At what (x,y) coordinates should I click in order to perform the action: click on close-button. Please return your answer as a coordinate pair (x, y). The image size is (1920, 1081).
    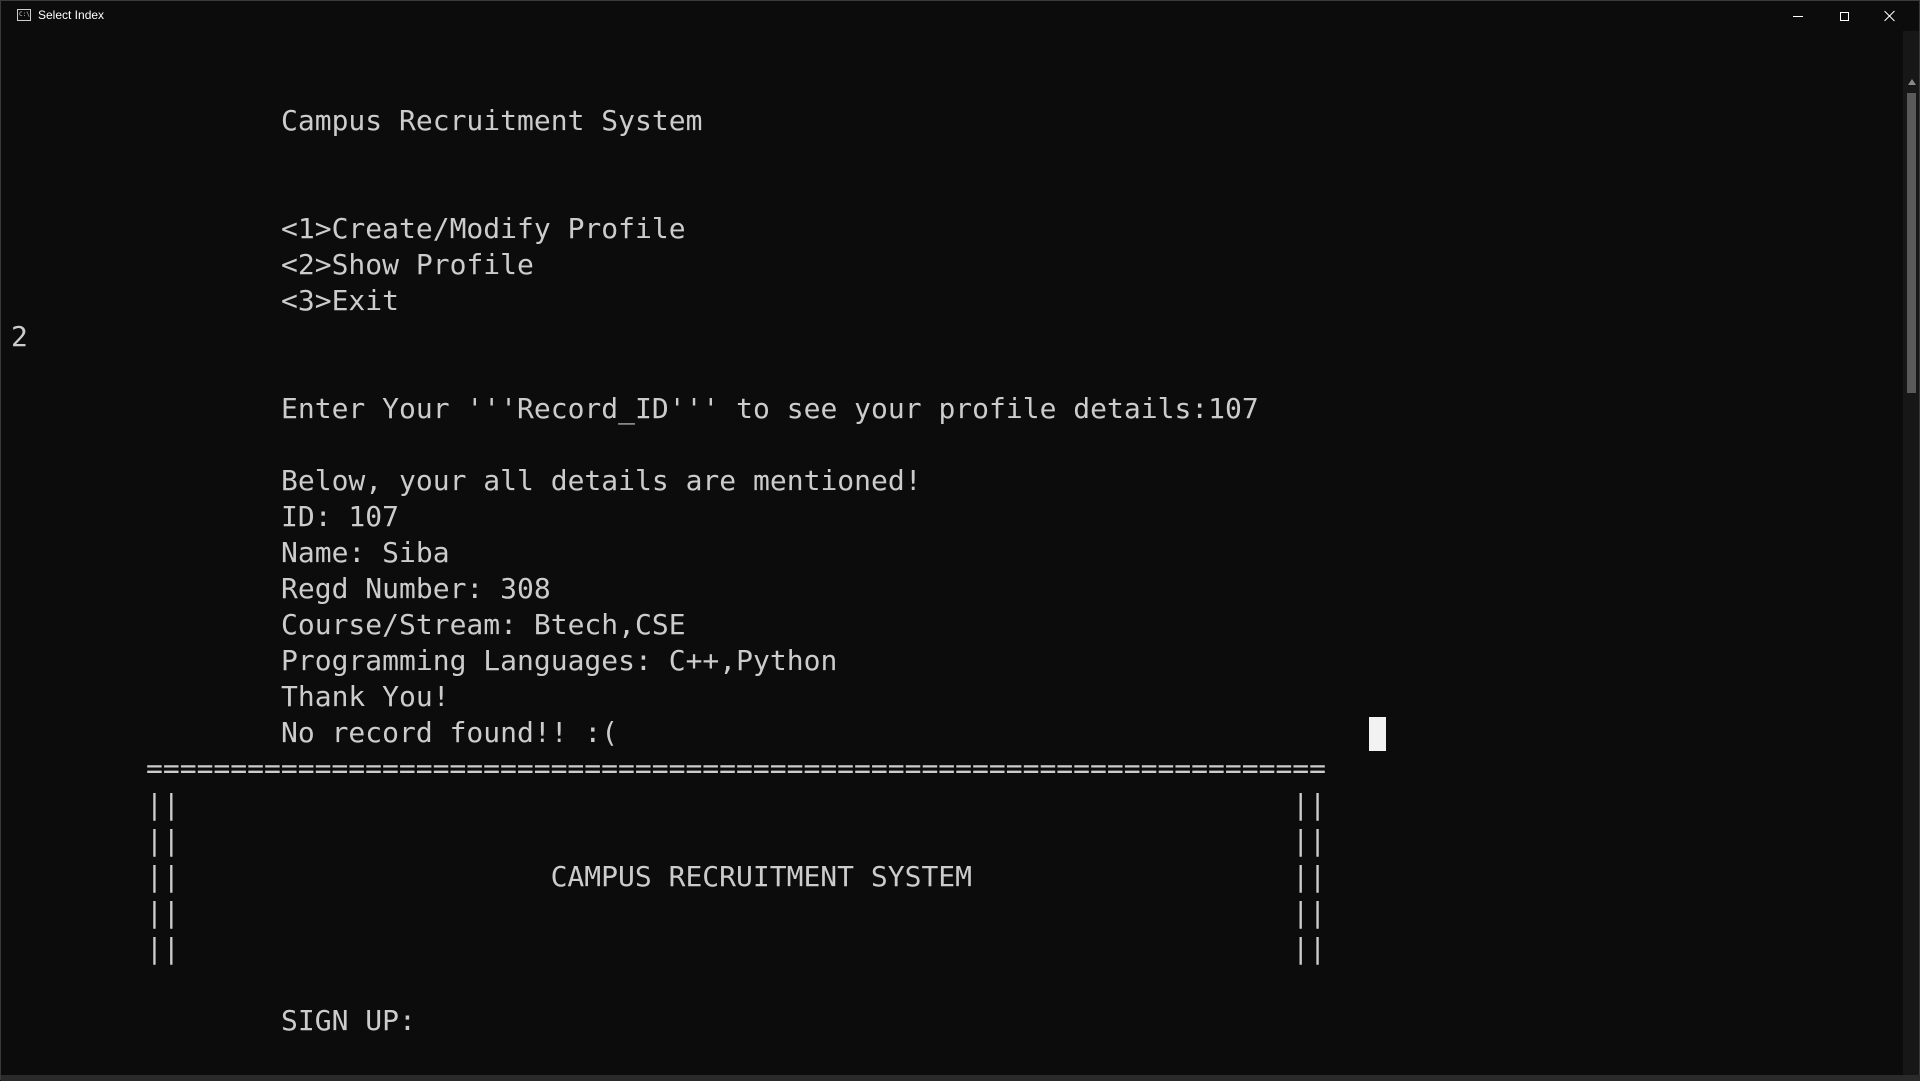
    Looking at the image, I should click on (1890, 16).